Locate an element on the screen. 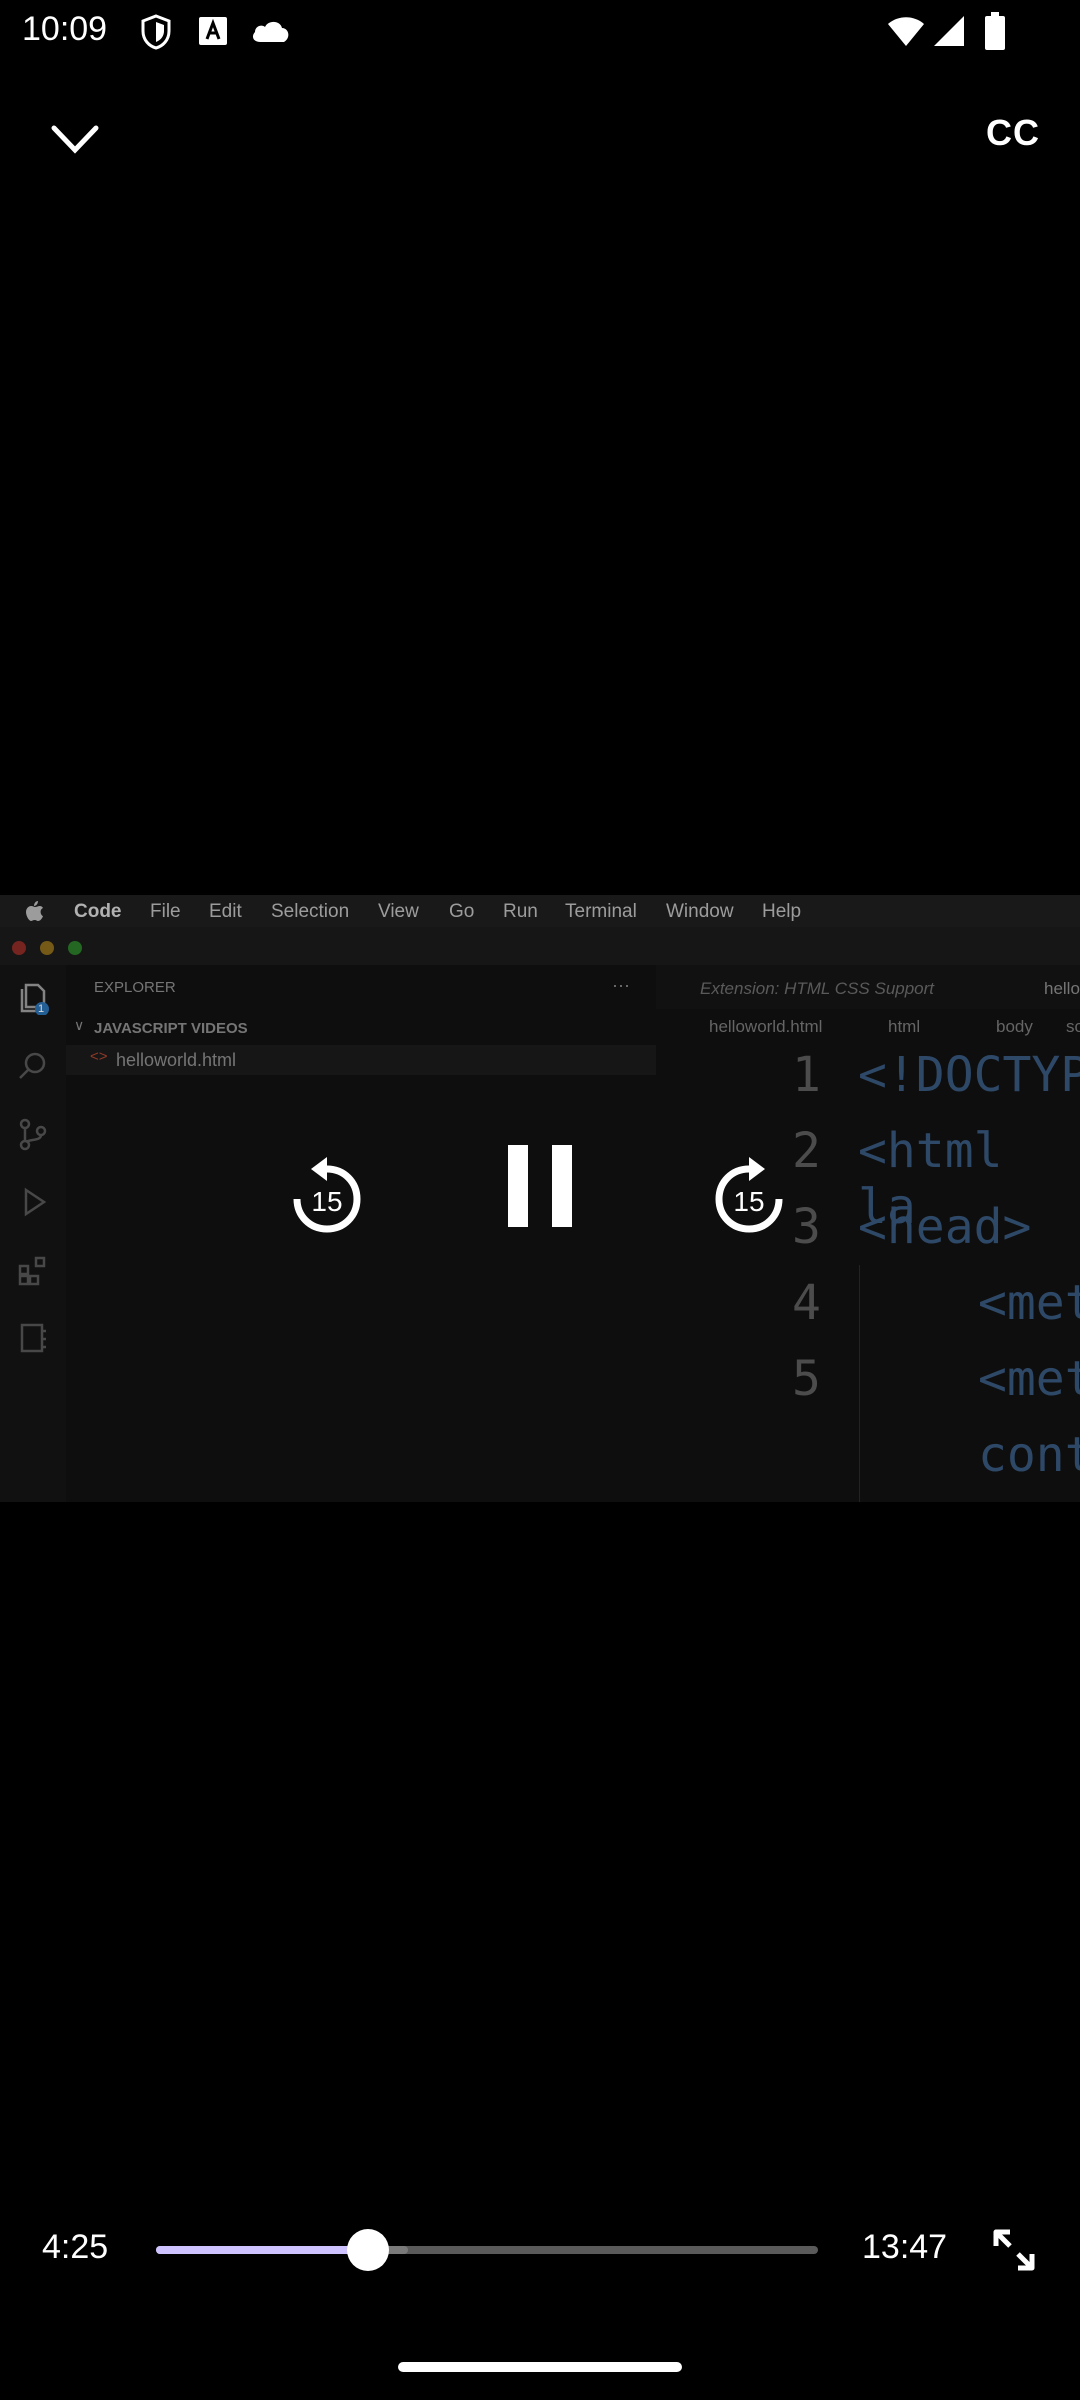 The image size is (1080, 2400). fullscreen-button is located at coordinates (1014, 2250).